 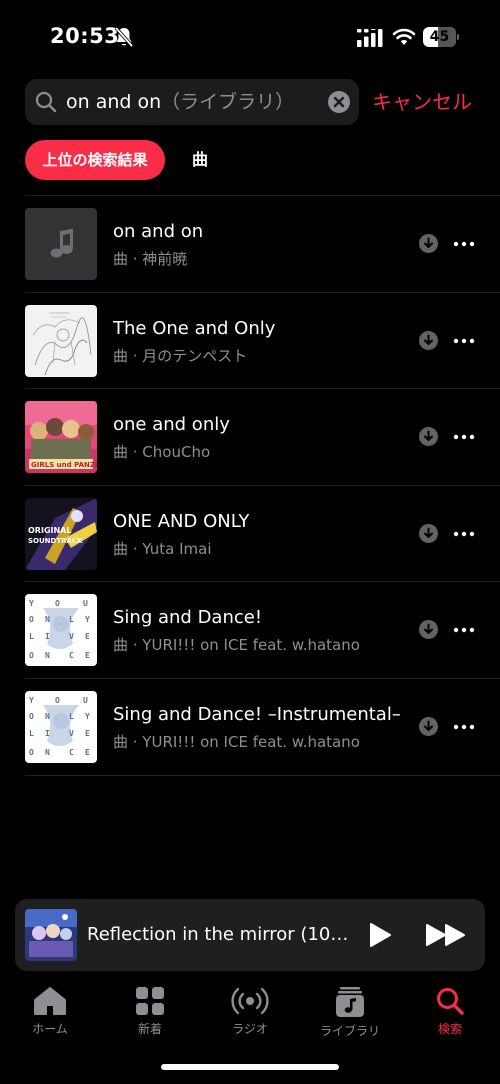 I want to click on svg-text: ORIGINAL, so click(x=49, y=530).